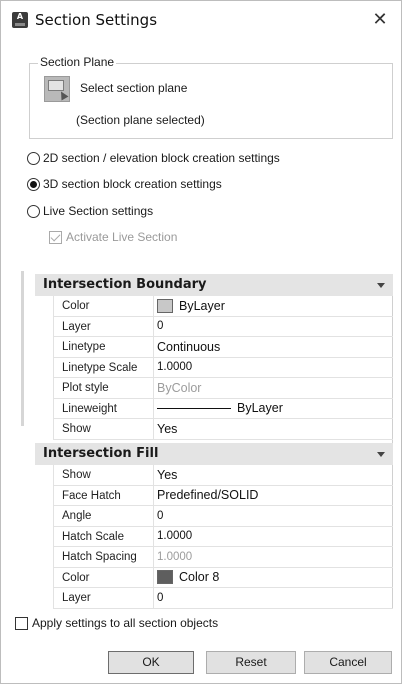 The image size is (402, 684). I want to click on section-plane-status: (Section plane selected), so click(140, 120).